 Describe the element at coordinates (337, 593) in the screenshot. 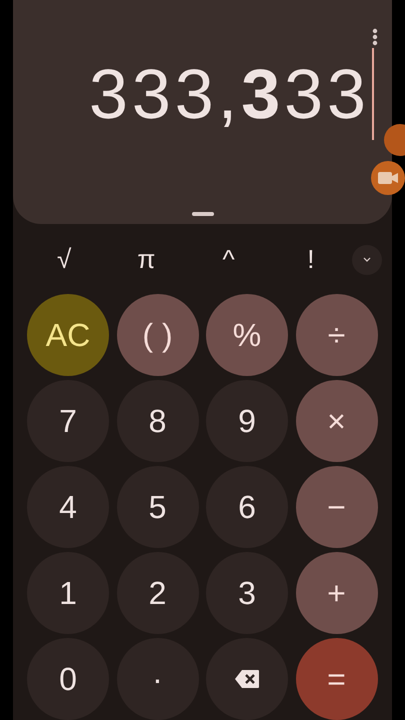

I see `operator-button: +` at that location.